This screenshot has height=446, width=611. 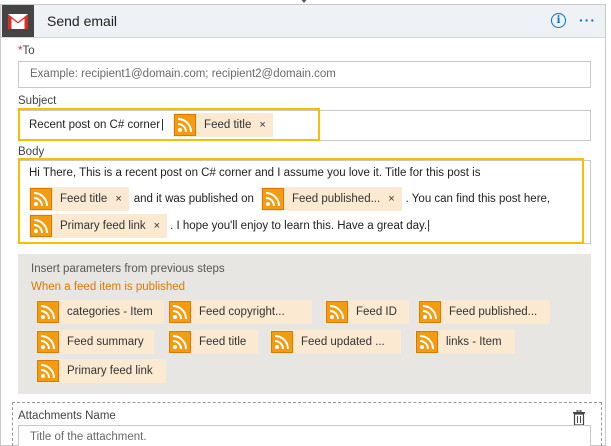 I want to click on delete-icon, so click(x=579, y=418).